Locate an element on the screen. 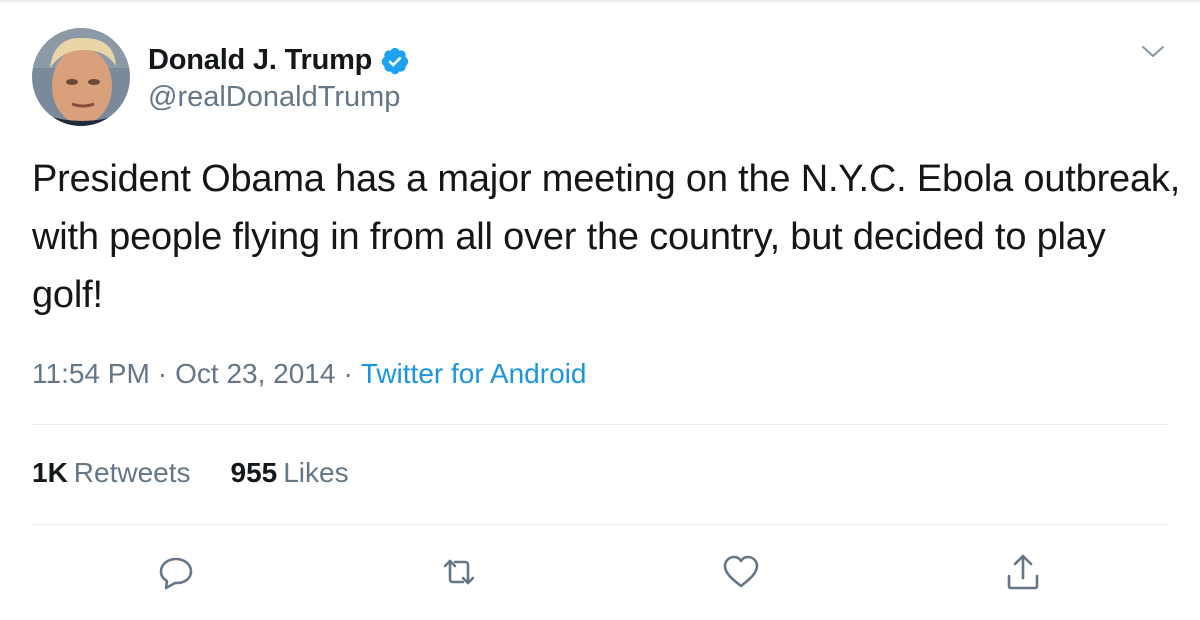 This screenshot has height=620, width=1200. avatar-photo-icon is located at coordinates (81, 77).